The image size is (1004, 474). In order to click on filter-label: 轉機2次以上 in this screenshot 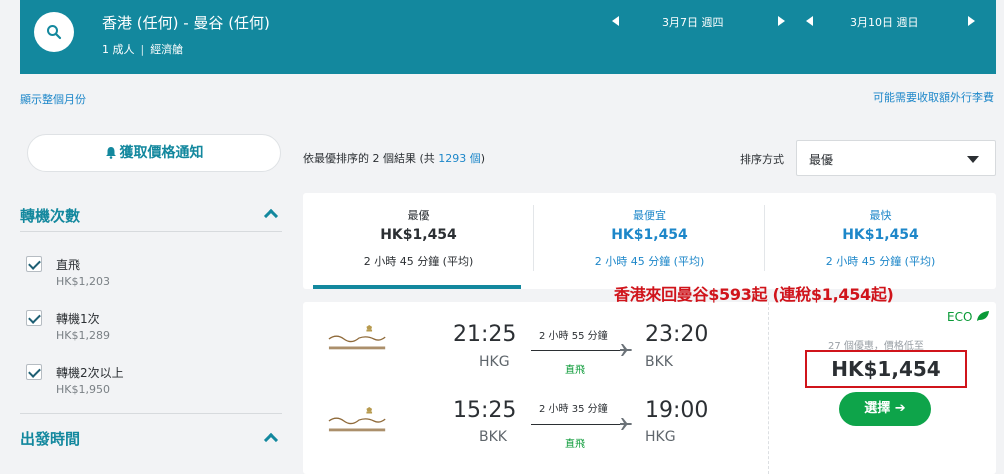, I will do `click(90, 373)`.